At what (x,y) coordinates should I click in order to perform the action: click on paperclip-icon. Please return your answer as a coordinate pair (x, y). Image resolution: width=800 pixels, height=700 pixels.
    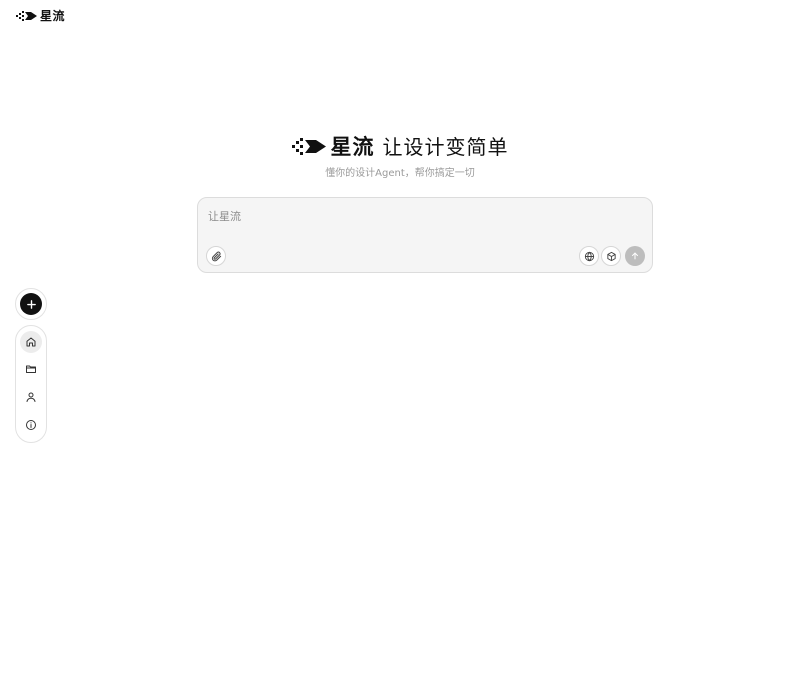
    Looking at the image, I should click on (216, 256).